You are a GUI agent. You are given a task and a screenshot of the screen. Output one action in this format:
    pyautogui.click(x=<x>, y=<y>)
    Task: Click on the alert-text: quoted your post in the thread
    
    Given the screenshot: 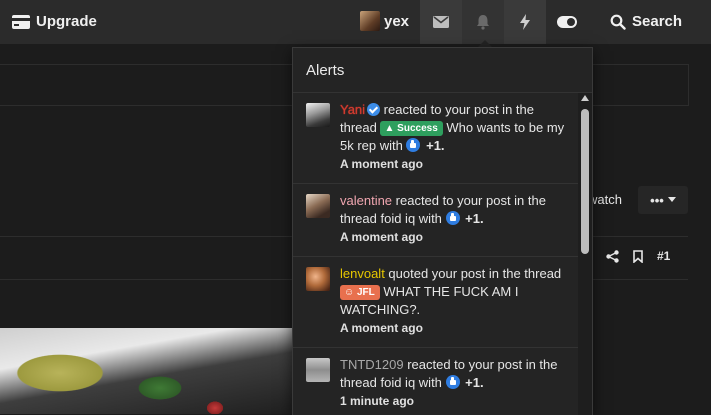 What is the action you would take?
    pyautogui.click(x=473, y=273)
    